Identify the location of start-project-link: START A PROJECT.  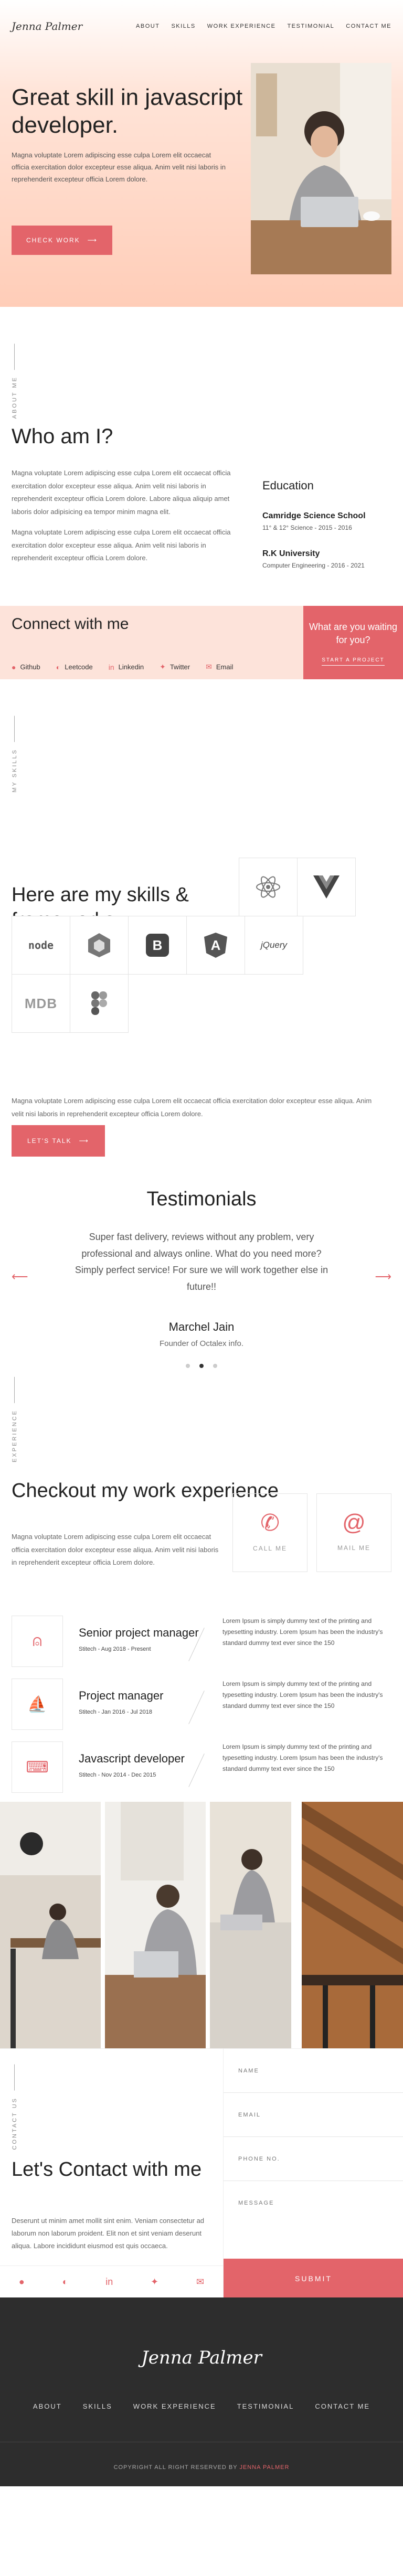
(353, 661).